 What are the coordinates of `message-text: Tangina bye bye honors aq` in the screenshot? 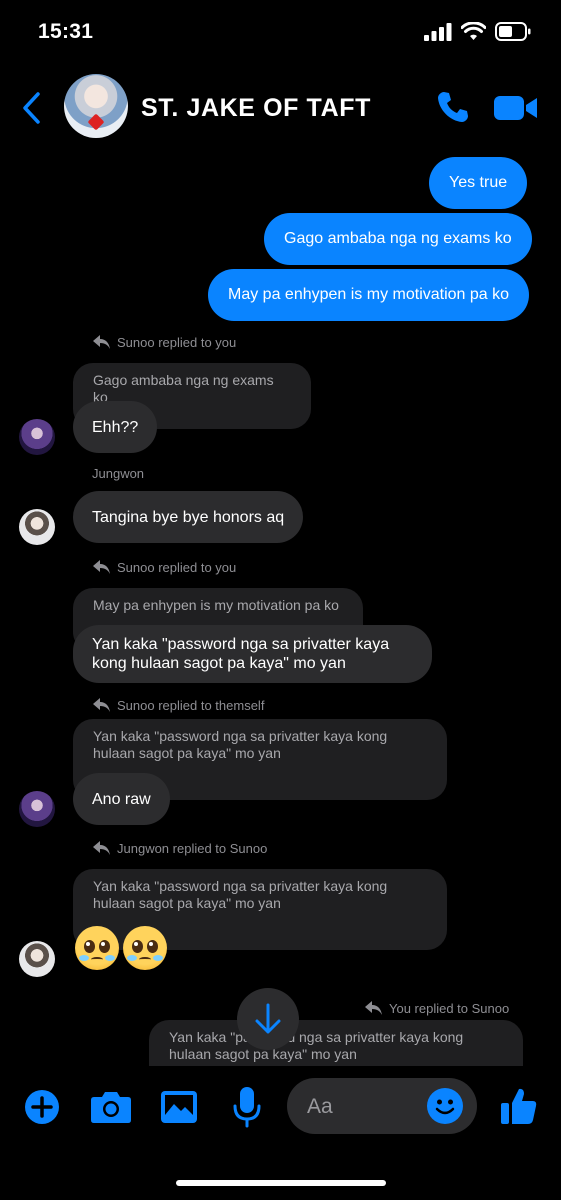 It's located at (188, 517).